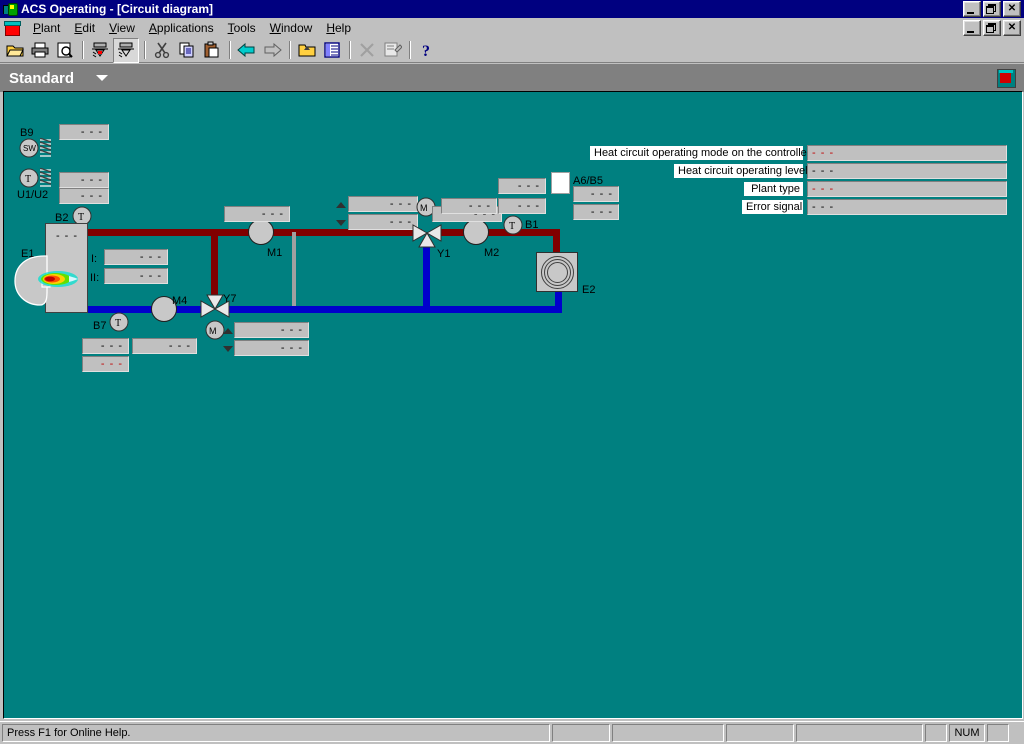 This screenshot has height=744, width=1024. Describe the element at coordinates (36, 178) in the screenshot. I see `temperature-sensor-icon-u: T` at that location.